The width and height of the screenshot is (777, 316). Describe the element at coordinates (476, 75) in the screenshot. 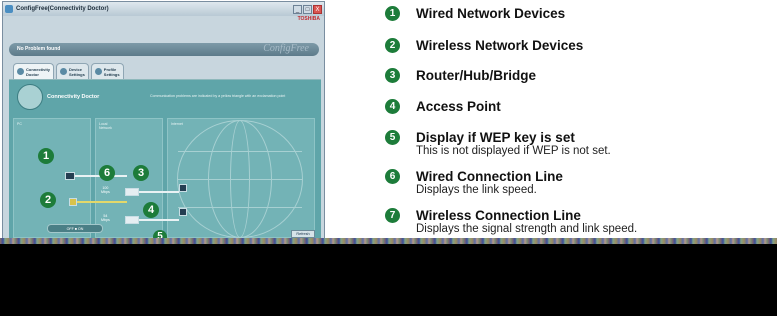

I see `legend-title: Router/Hub/Bridge` at that location.